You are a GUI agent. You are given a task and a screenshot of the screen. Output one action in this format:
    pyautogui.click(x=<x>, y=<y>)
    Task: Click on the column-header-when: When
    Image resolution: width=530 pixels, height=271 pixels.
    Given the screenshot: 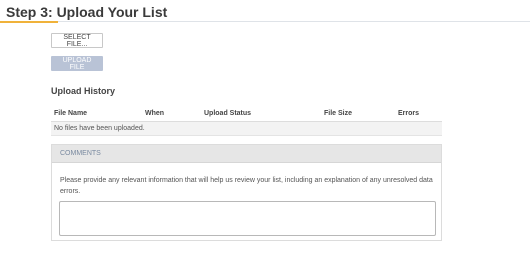 What is the action you would take?
    pyautogui.click(x=171, y=115)
    